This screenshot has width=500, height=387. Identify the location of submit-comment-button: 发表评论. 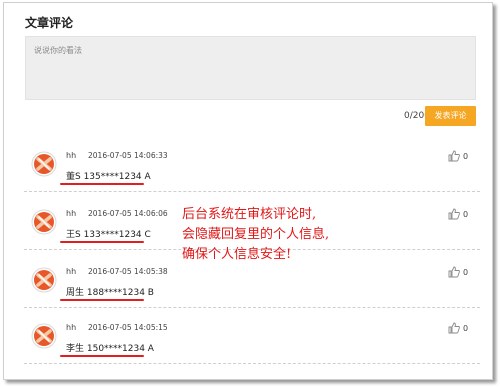
(450, 116).